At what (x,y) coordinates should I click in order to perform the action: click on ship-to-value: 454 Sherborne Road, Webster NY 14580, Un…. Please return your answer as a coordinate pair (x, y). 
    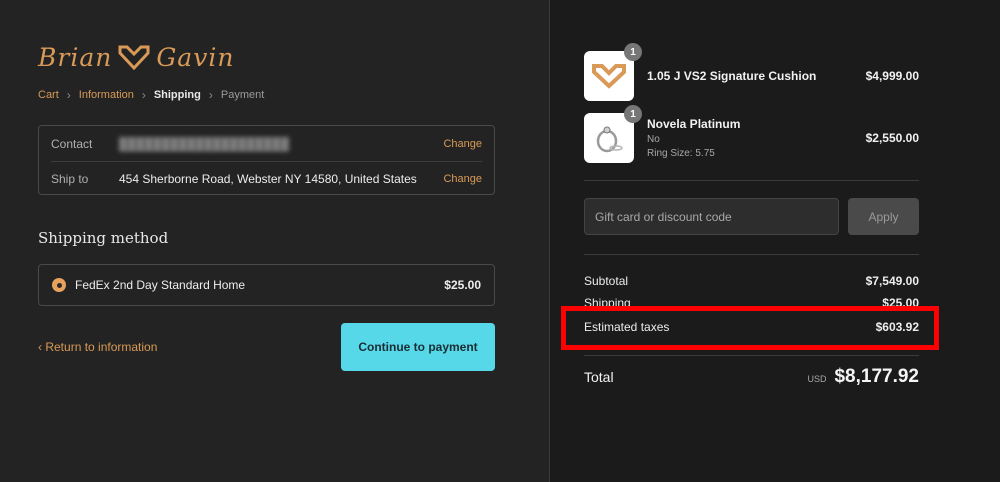
    Looking at the image, I should click on (268, 178).